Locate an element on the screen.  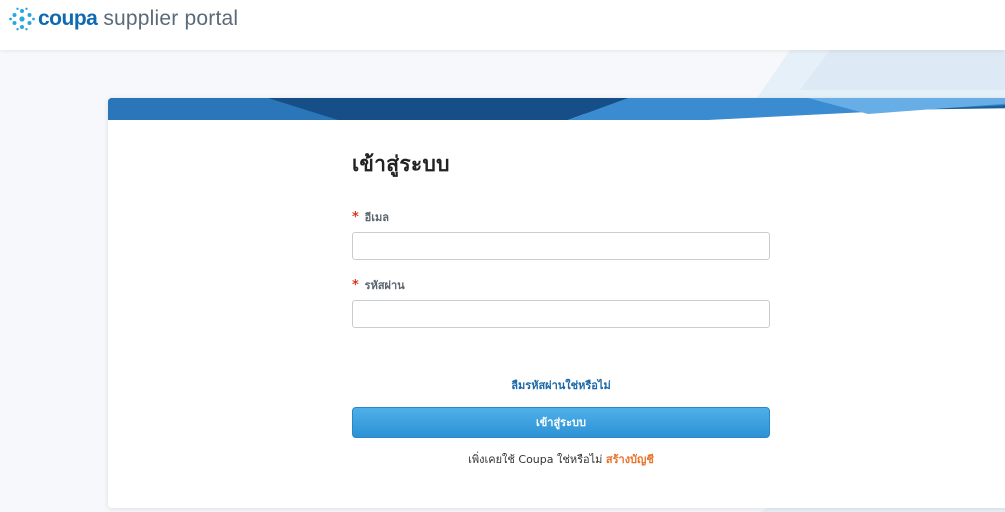
coupa-logo-icon is located at coordinates (22, 19).